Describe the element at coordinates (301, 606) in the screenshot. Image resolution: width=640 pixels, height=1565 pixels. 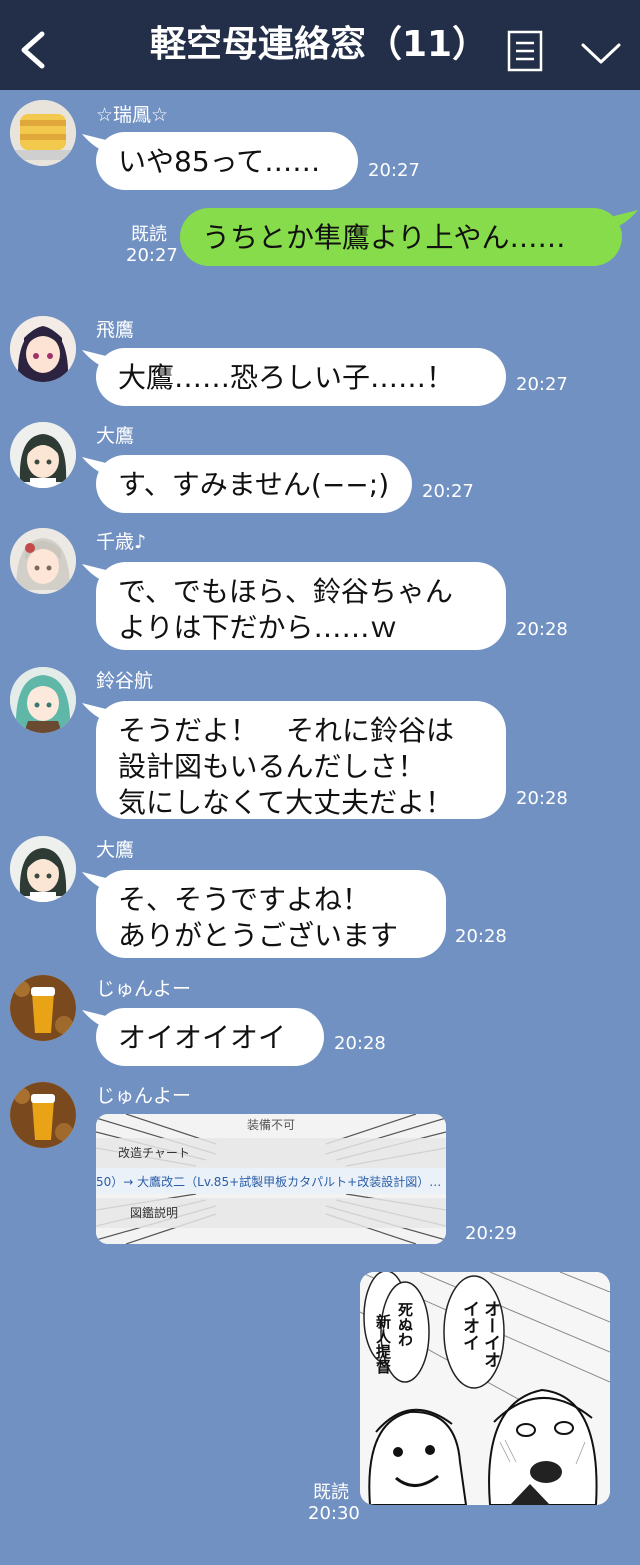
I see `message-bubble: で、でもほら、鈴谷ちゃん よりは下だから……ｗ` at that location.